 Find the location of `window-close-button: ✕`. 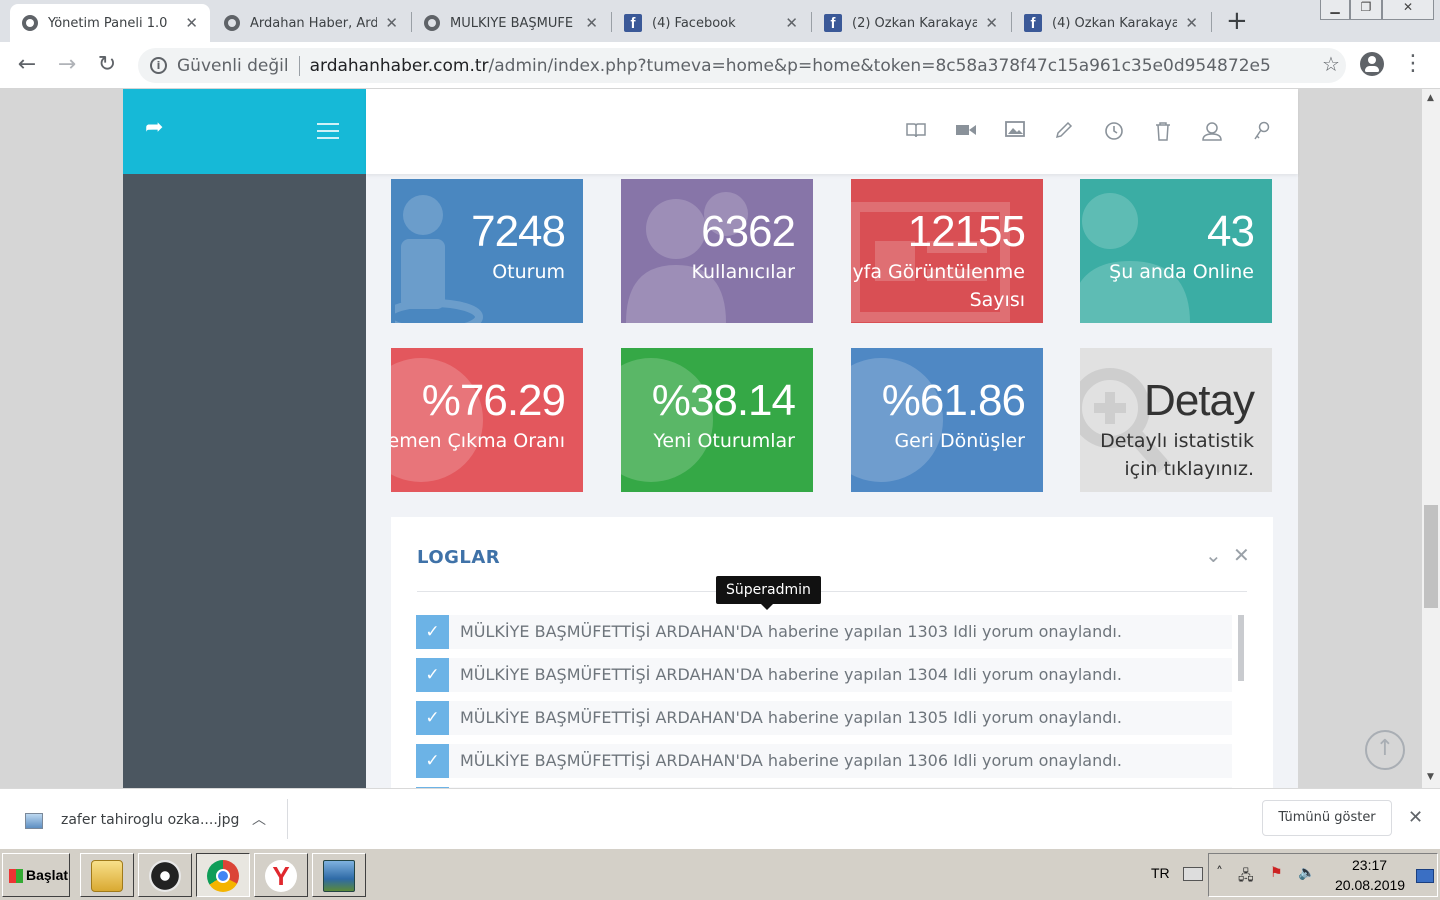

window-close-button: ✕ is located at coordinates (1408, 10).